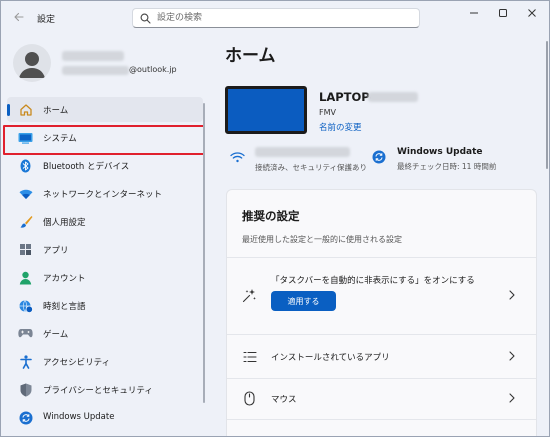 The height and width of the screenshot is (437, 550). I want to click on sidebar-item-label: プライバシーとセキュリティ, so click(98, 391).